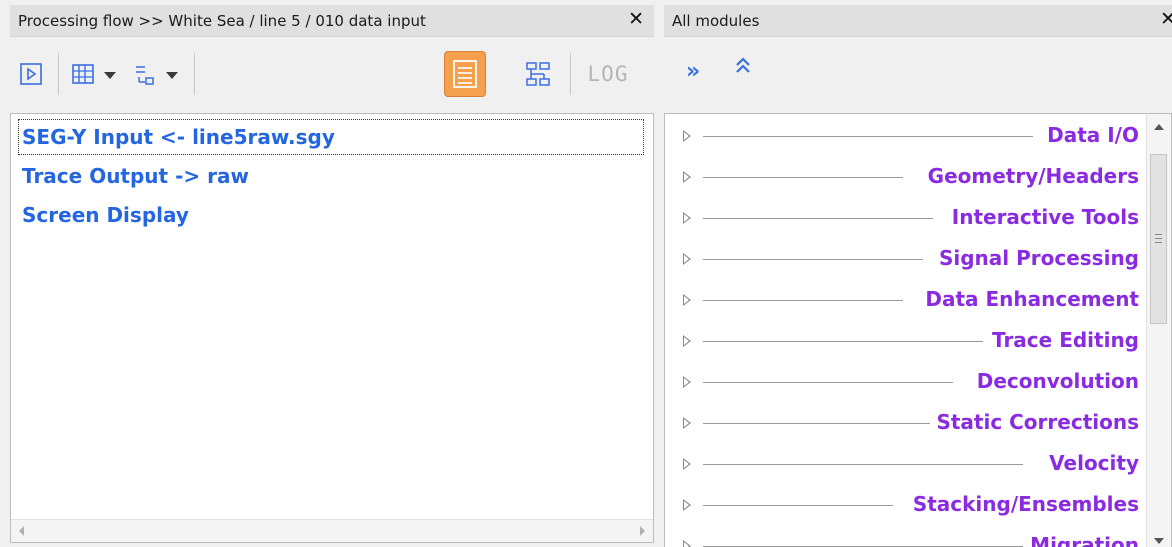  I want to click on tree-item-velocity: Velocity, so click(905, 464).